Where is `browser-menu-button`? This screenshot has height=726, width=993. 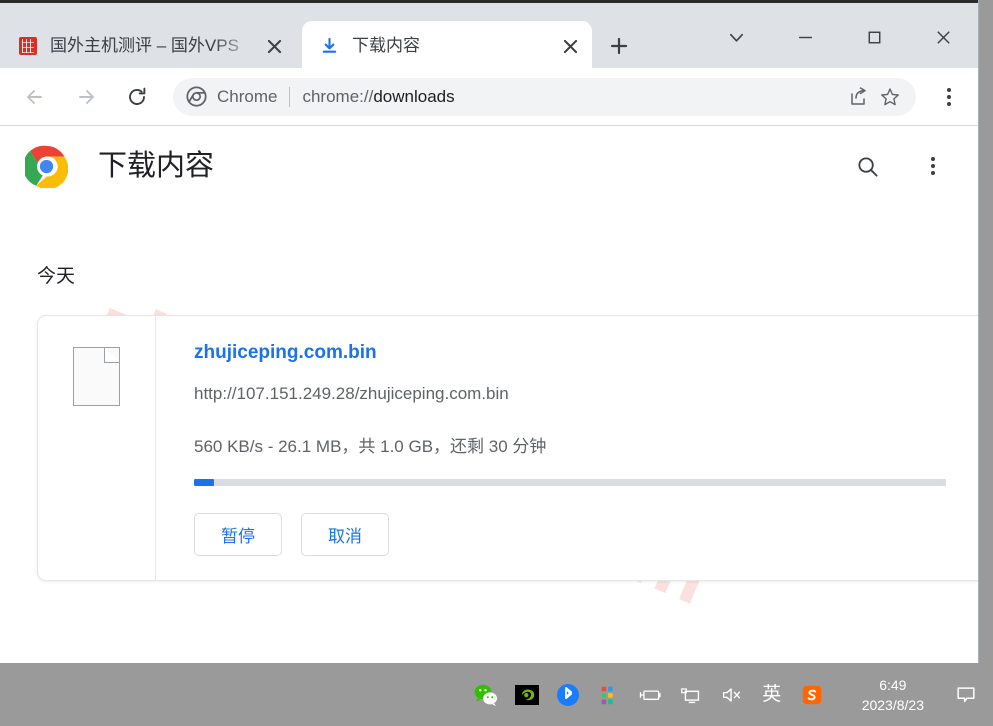
browser-menu-button is located at coordinates (949, 97).